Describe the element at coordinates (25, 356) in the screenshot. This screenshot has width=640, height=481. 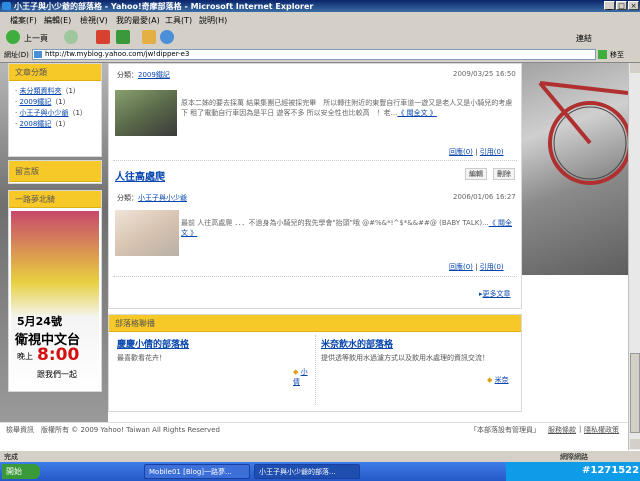
I see `ad-time-prefix: 晚上` at that location.